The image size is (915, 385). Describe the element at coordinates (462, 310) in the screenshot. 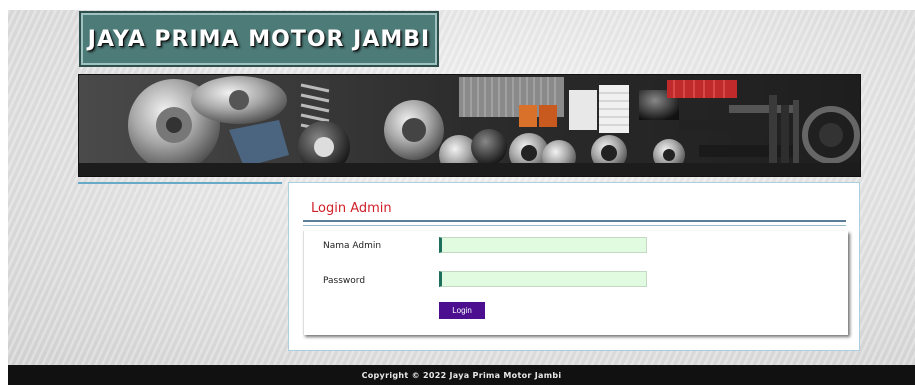

I see `login-button: Login` at that location.